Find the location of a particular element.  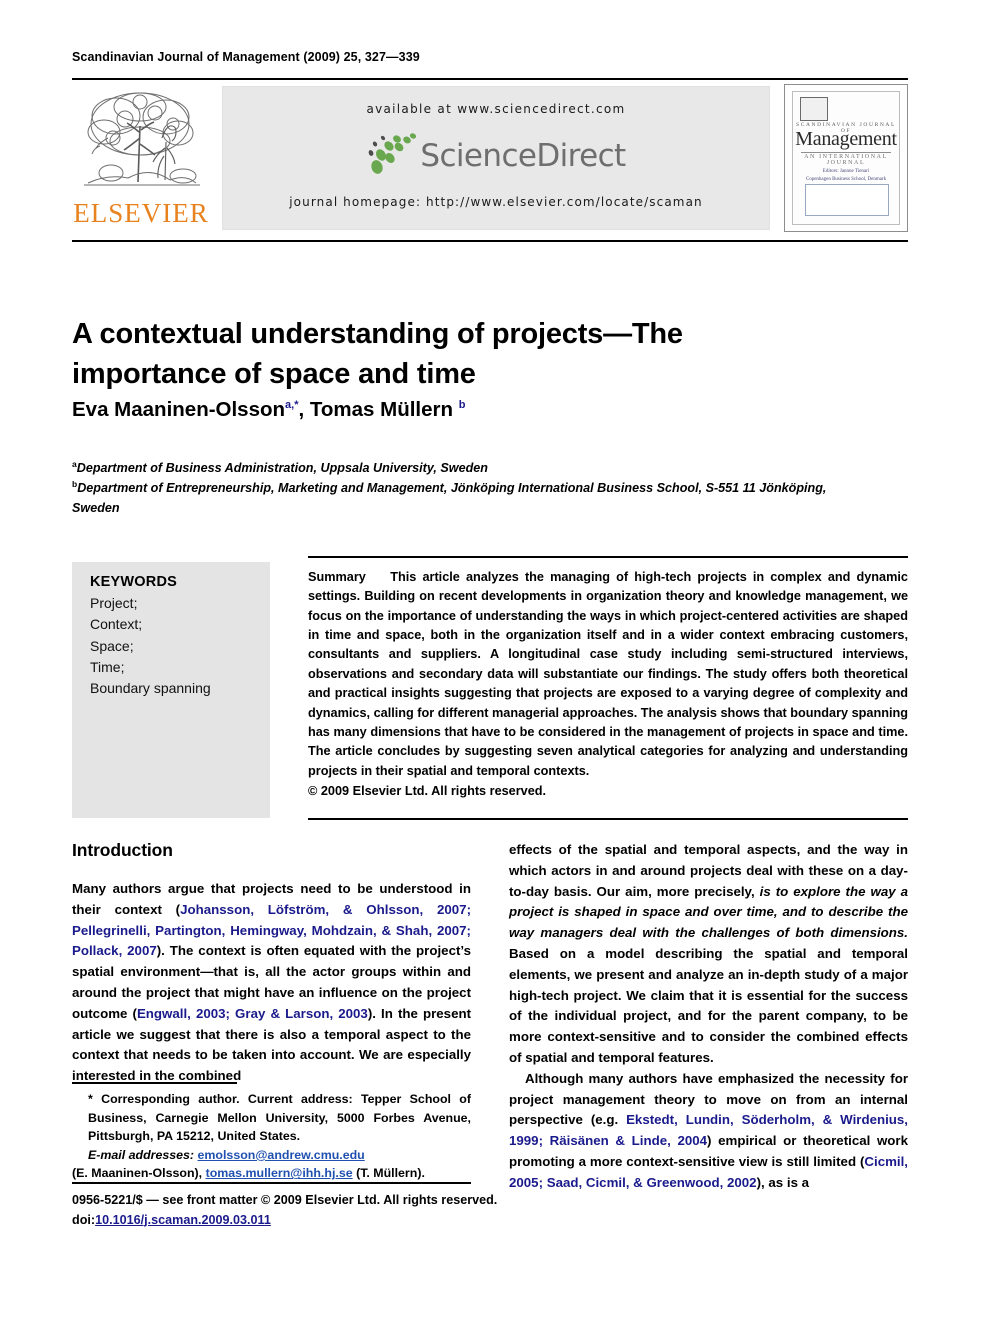

email-link-primary: emolsson@andrew.cmu.edu is located at coordinates (281, 1155).